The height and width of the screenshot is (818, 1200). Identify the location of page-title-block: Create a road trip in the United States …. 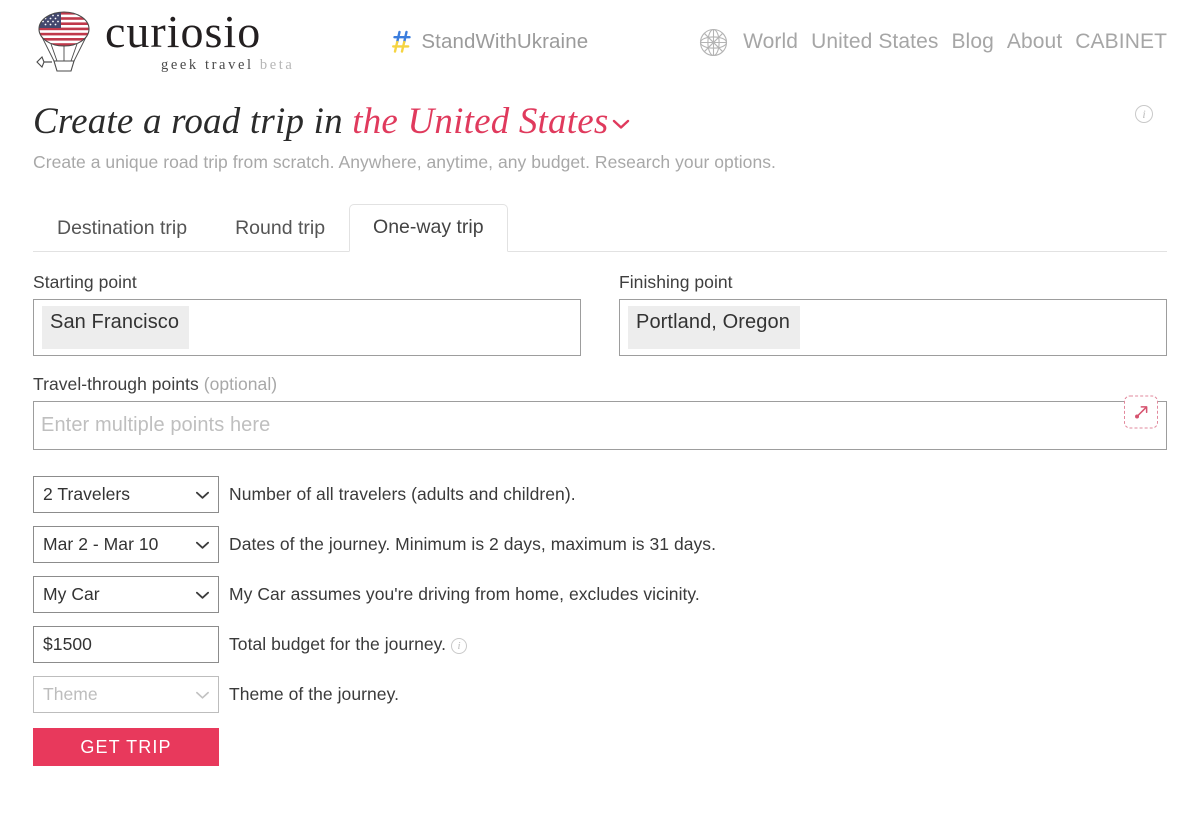
(600, 127).